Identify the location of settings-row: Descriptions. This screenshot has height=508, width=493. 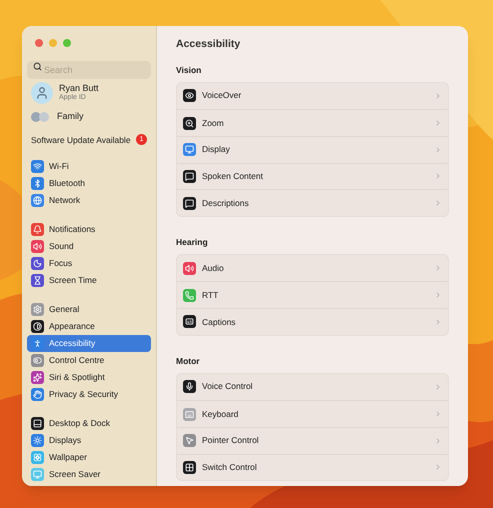
(312, 202).